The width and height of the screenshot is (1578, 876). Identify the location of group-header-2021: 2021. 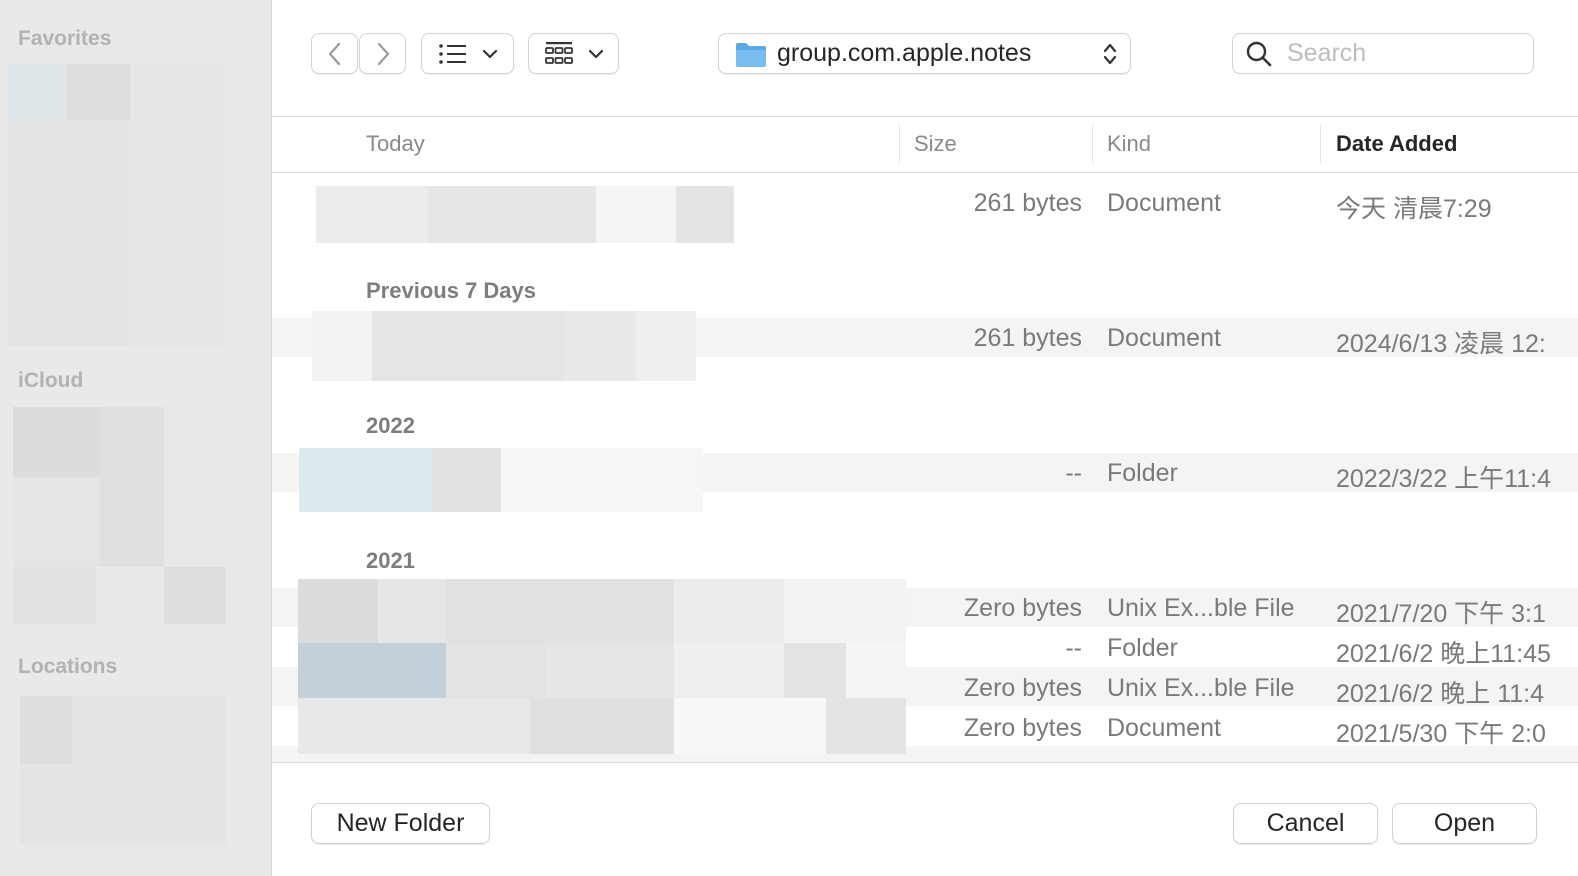
(390, 560).